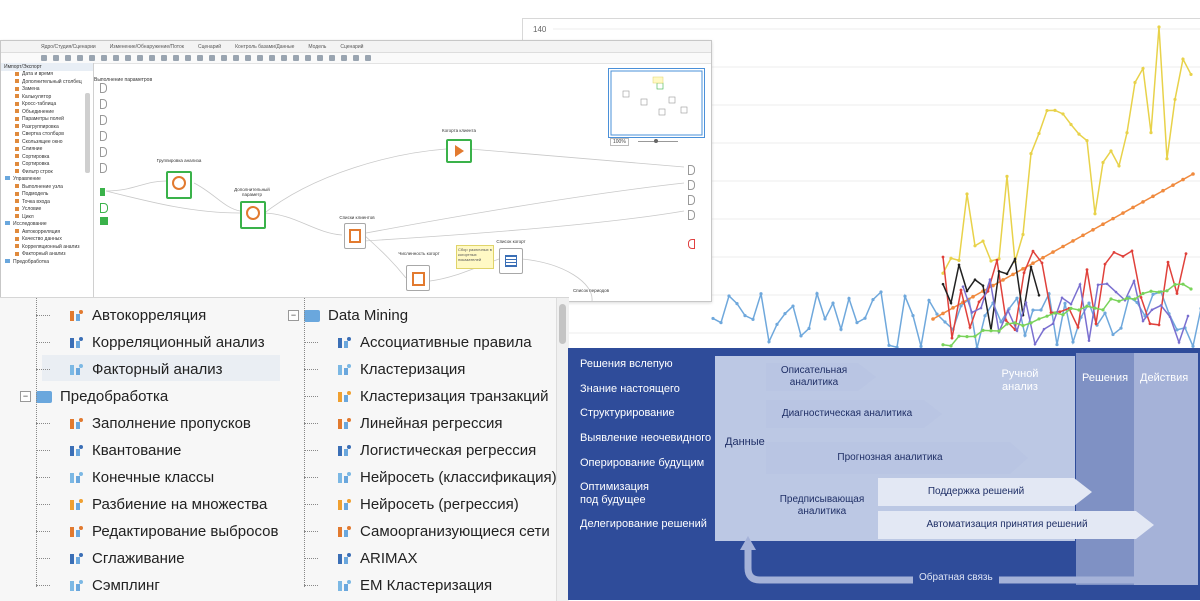 This screenshot has height=601, width=1200. I want to click on tree-item-label: Кластеризация транзакций, so click(454, 396).